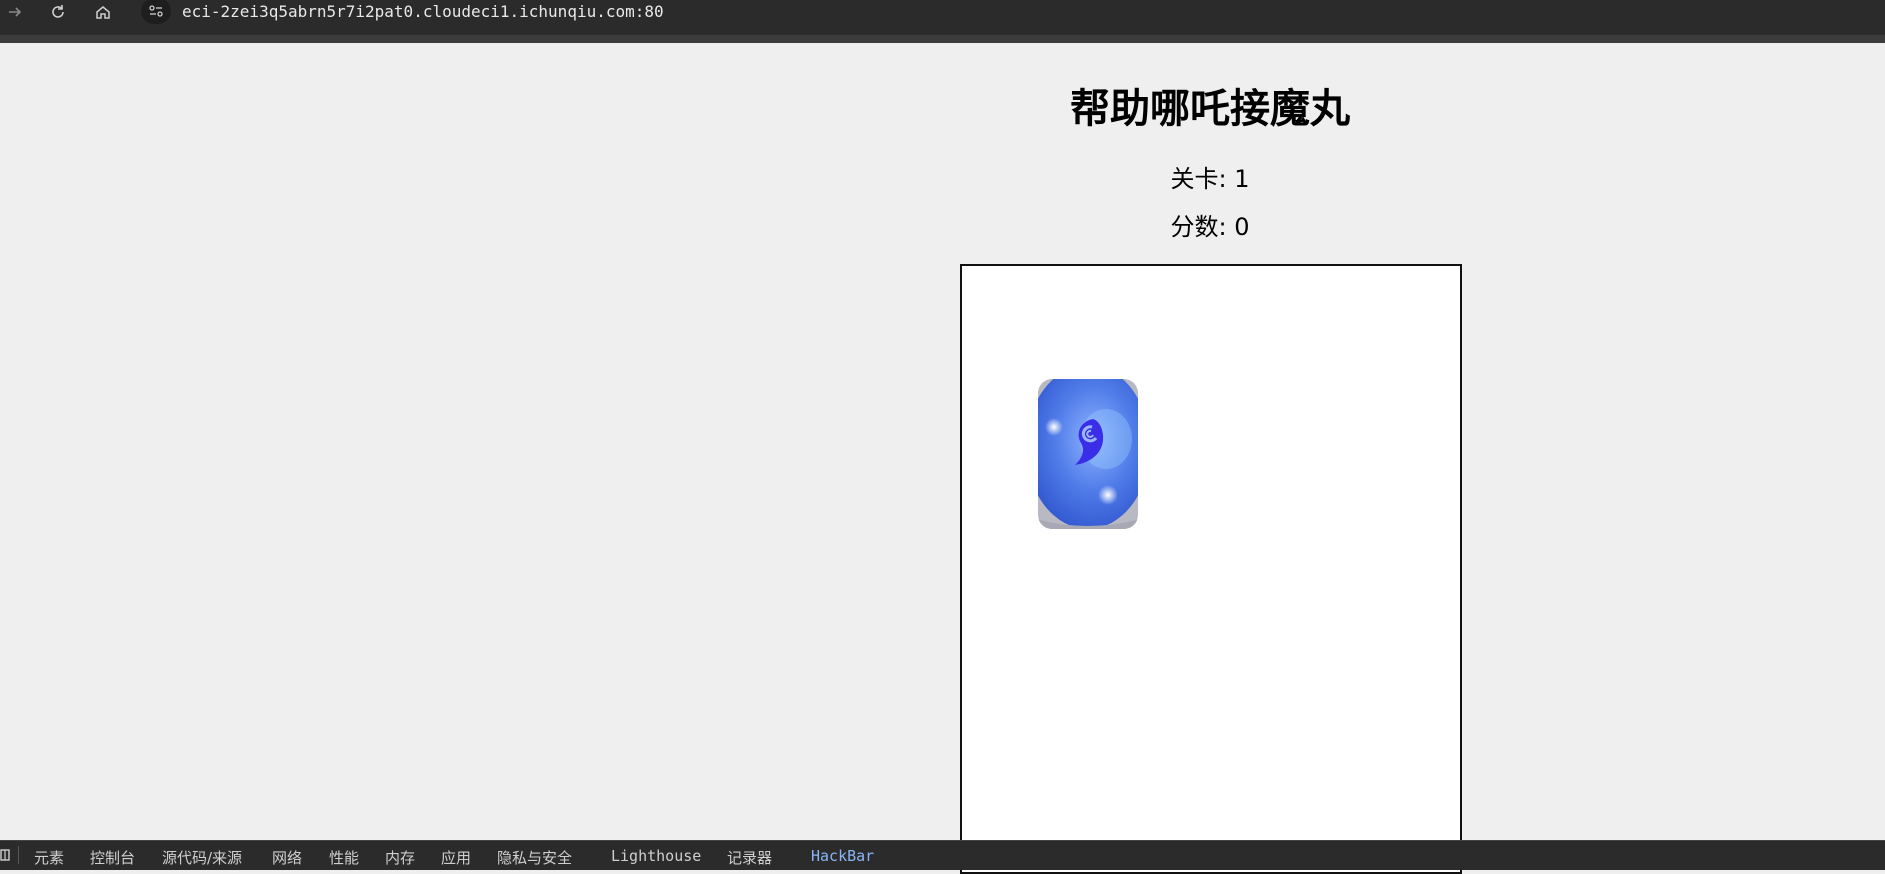  I want to click on tab-recorder: 记录器, so click(749, 857).